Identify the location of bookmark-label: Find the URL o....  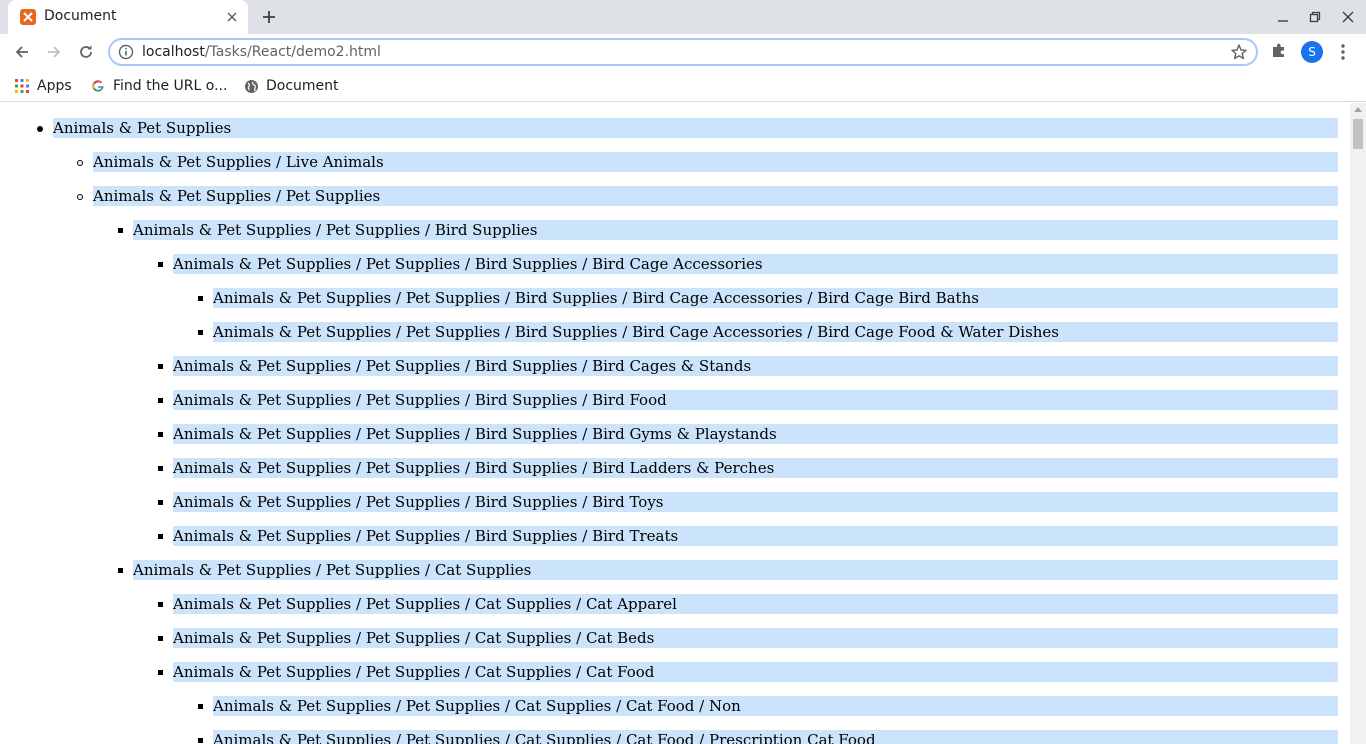
(170, 86).